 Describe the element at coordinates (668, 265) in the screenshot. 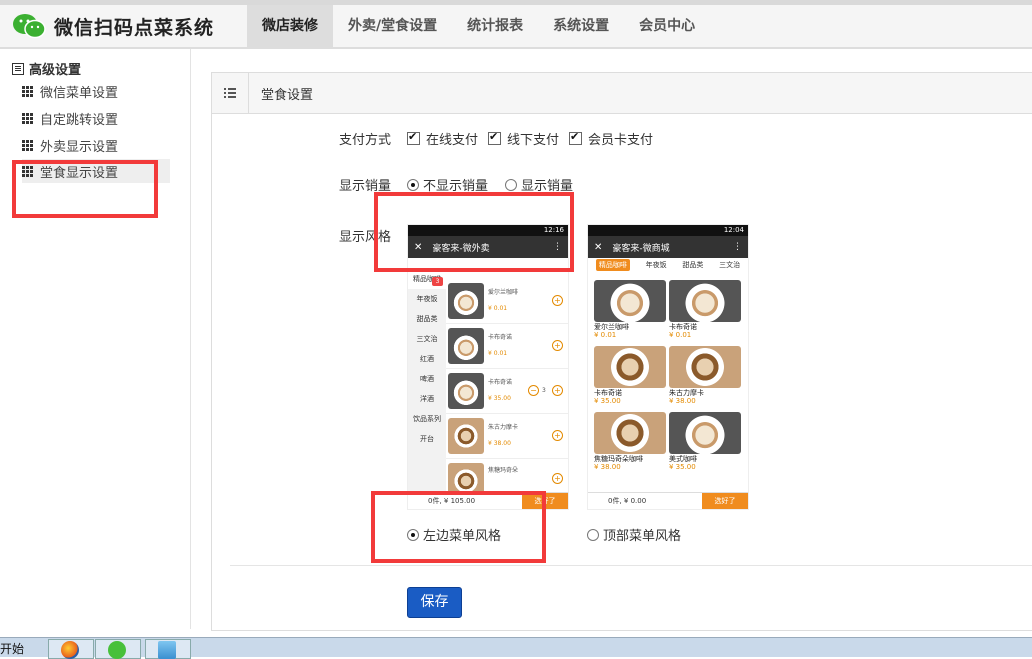

I see `category-tabs: 精品咖啡 年夜饭 甜品类 三文治` at that location.